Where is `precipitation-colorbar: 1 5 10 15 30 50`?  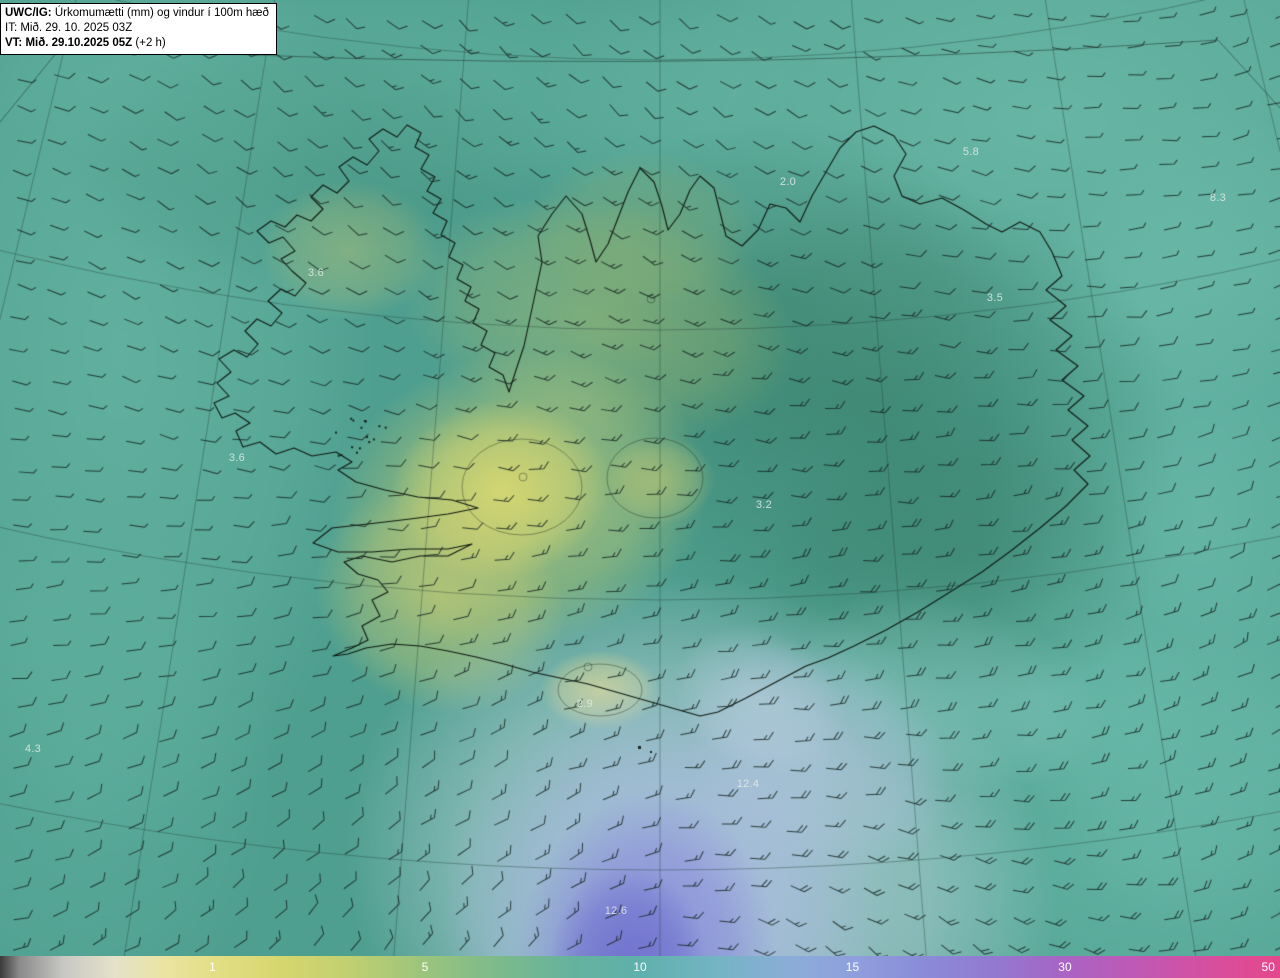 precipitation-colorbar: 1 5 10 15 30 50 is located at coordinates (640, 967).